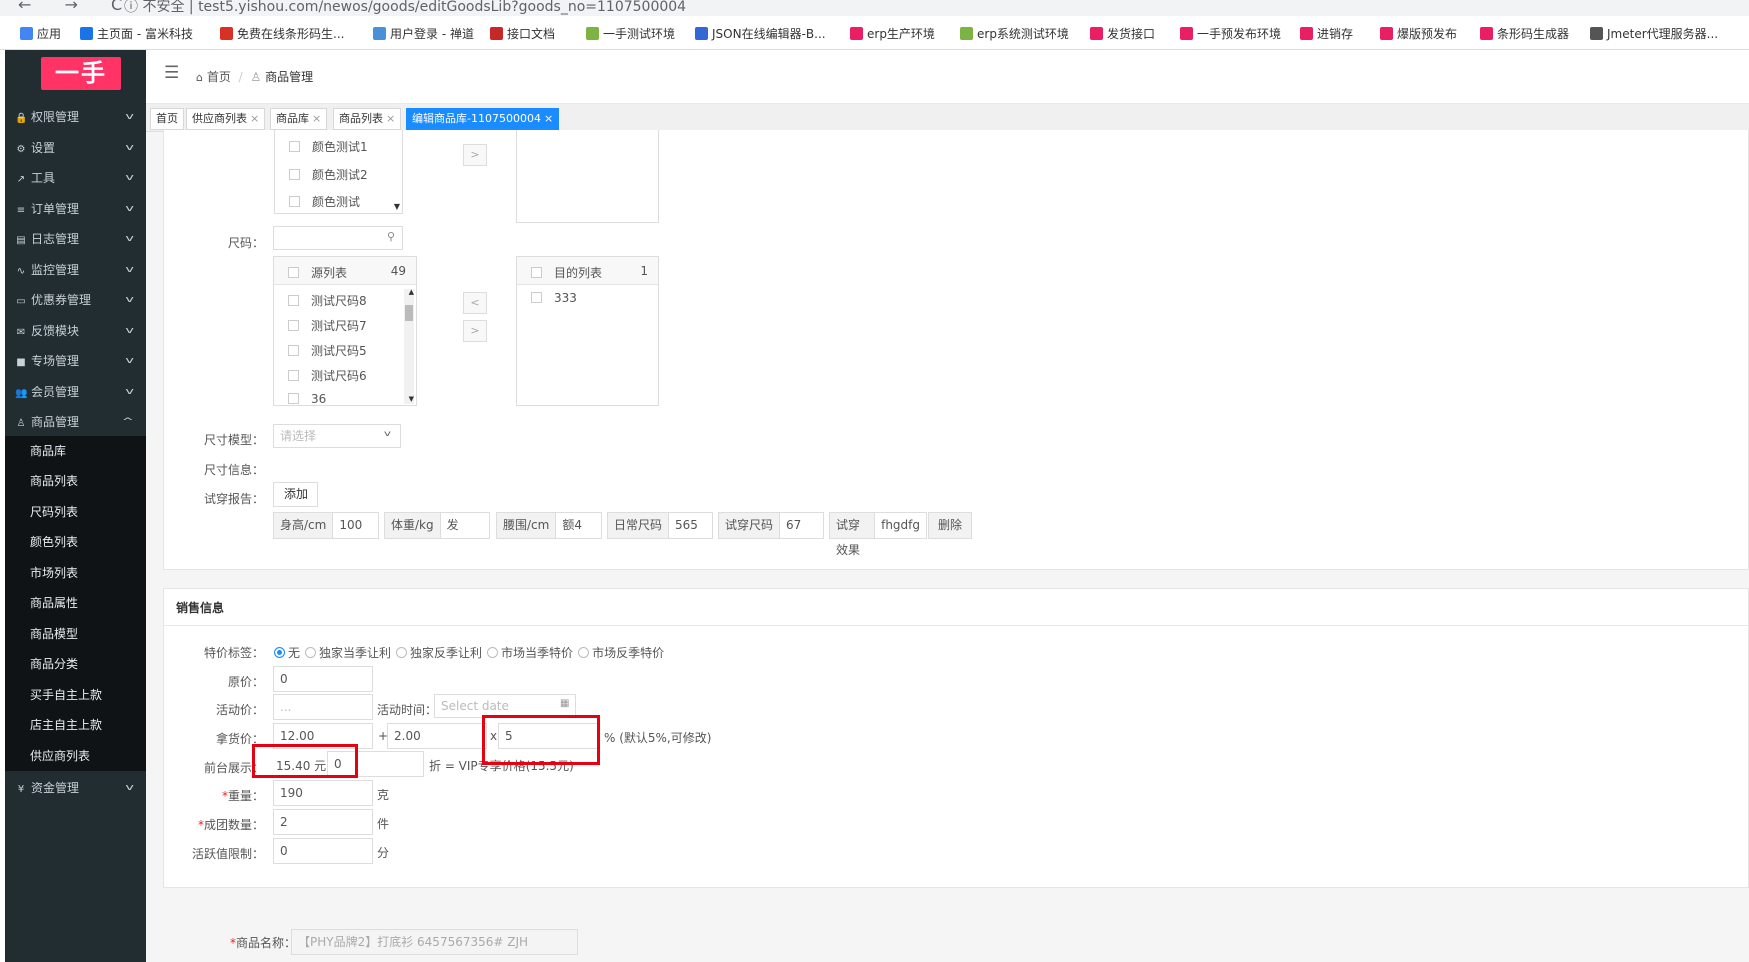  What do you see at coordinates (328, 146) in the screenshot?
I see `list-item: 颜色测试1` at bounding box center [328, 146].